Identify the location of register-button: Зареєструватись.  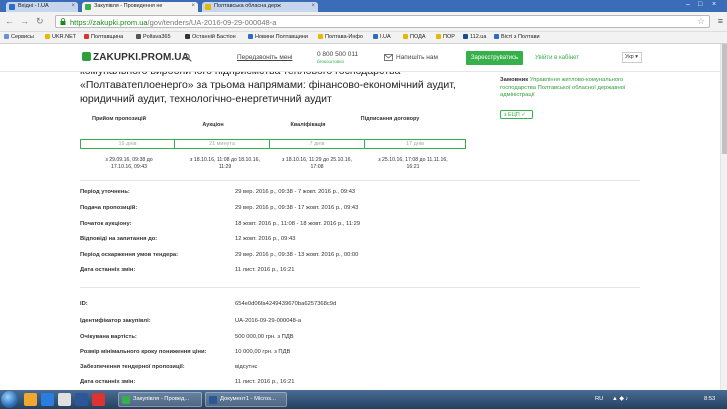
(494, 58).